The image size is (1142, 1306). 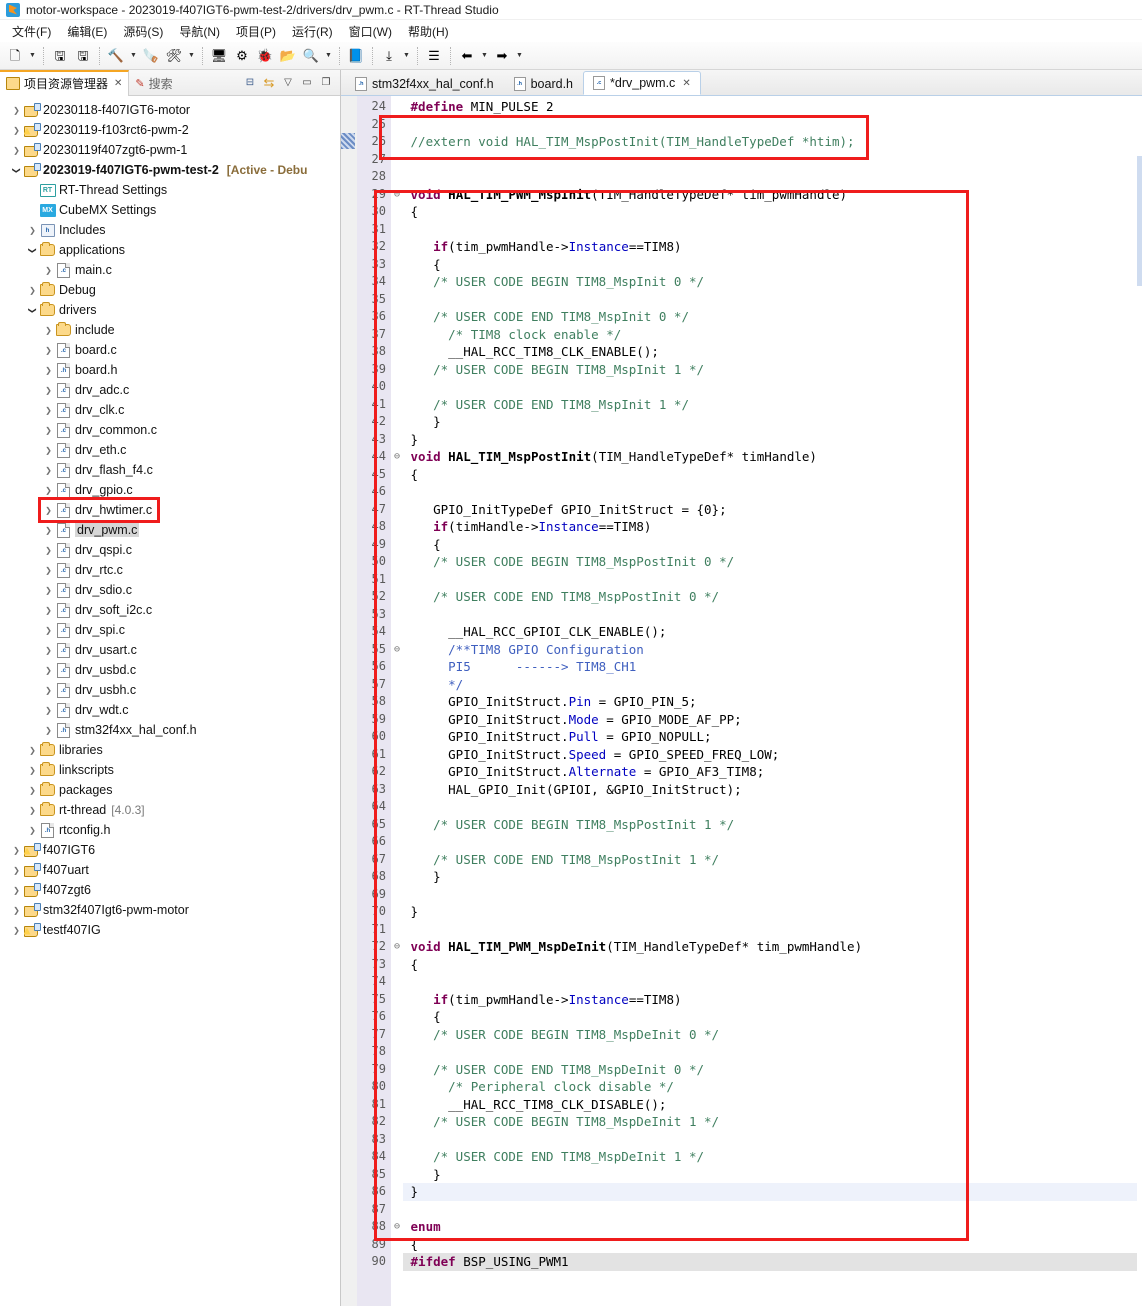 I want to click on code-line: /* USER CODE END TIM8_MspInit 0 */, so click(x=772, y=317).